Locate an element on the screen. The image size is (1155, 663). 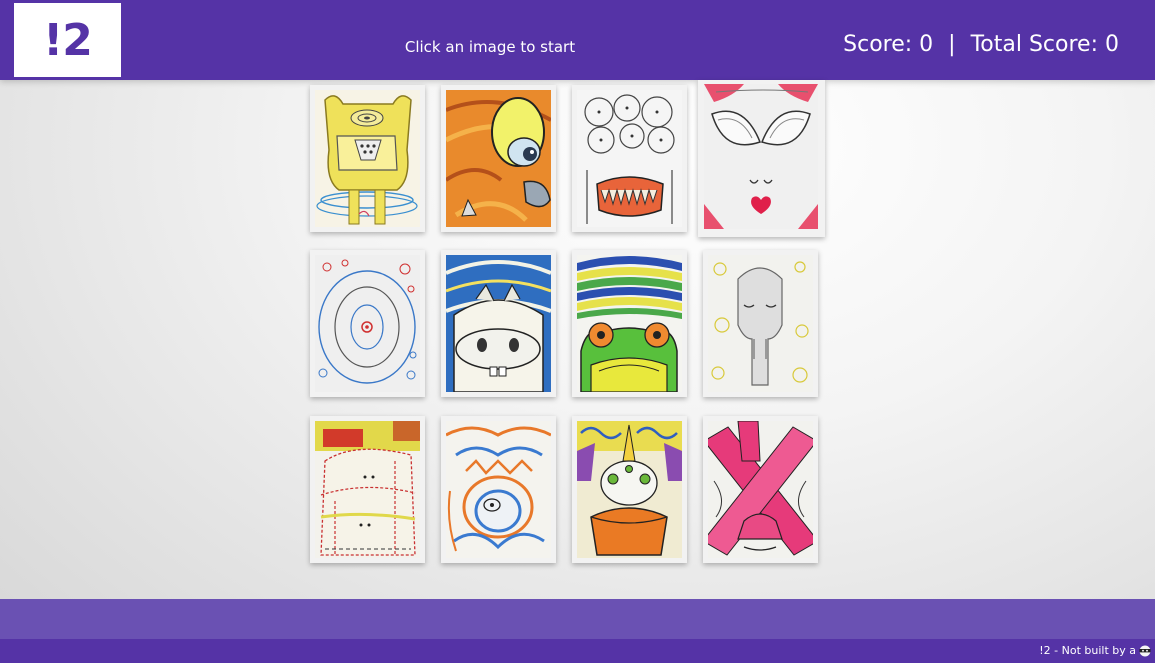
concentric-eye-drawing is located at coordinates (367, 323).